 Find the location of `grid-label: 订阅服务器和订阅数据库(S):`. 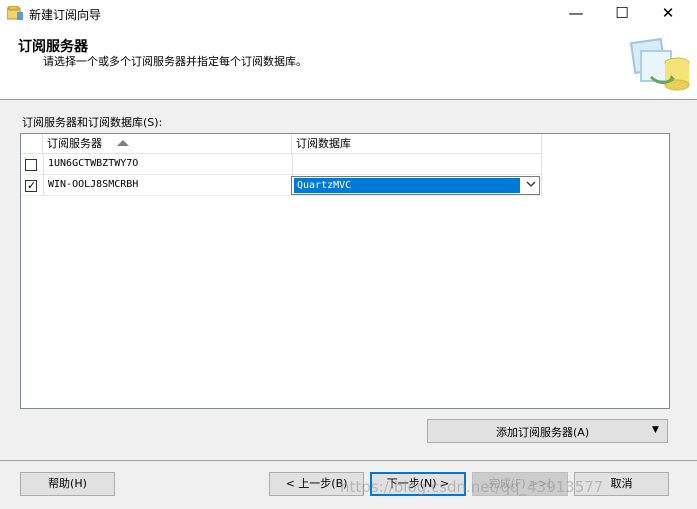

grid-label: 订阅服务器和订阅数据库(S): is located at coordinates (92, 122).